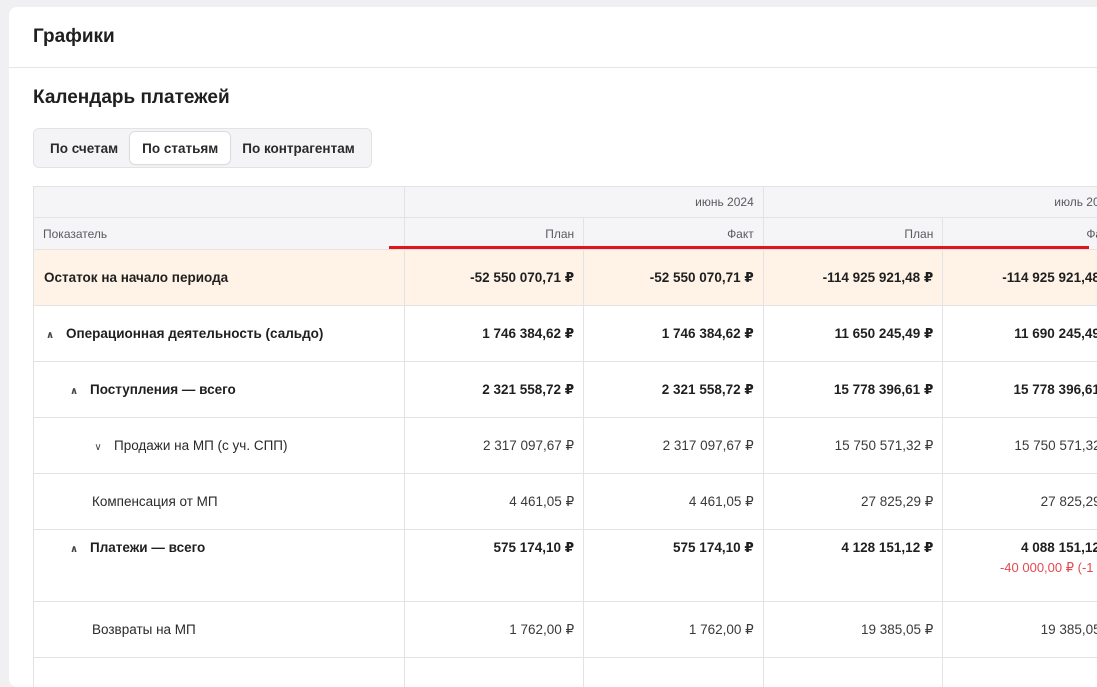 The height and width of the screenshot is (687, 1097). I want to click on row-label-cell: ∧ Поступления — всего, so click(219, 390).